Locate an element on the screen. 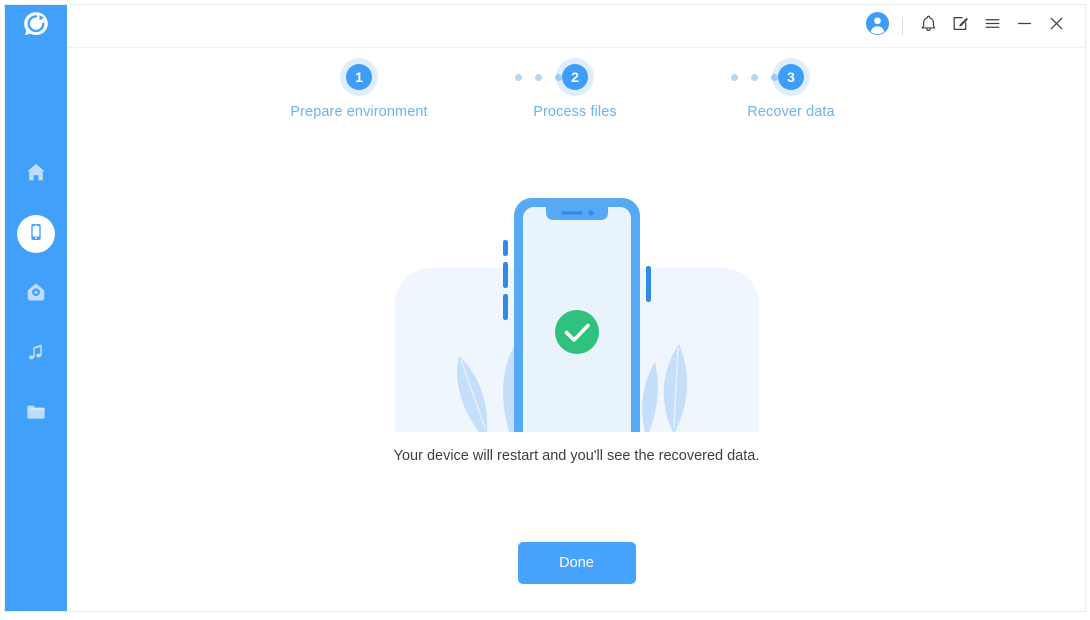  minimize-button is located at coordinates (1024, 26).